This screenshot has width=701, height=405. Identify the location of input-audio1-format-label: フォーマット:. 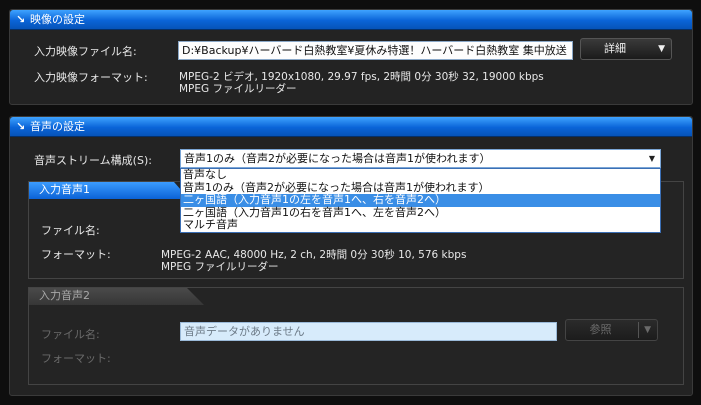
(76, 254).